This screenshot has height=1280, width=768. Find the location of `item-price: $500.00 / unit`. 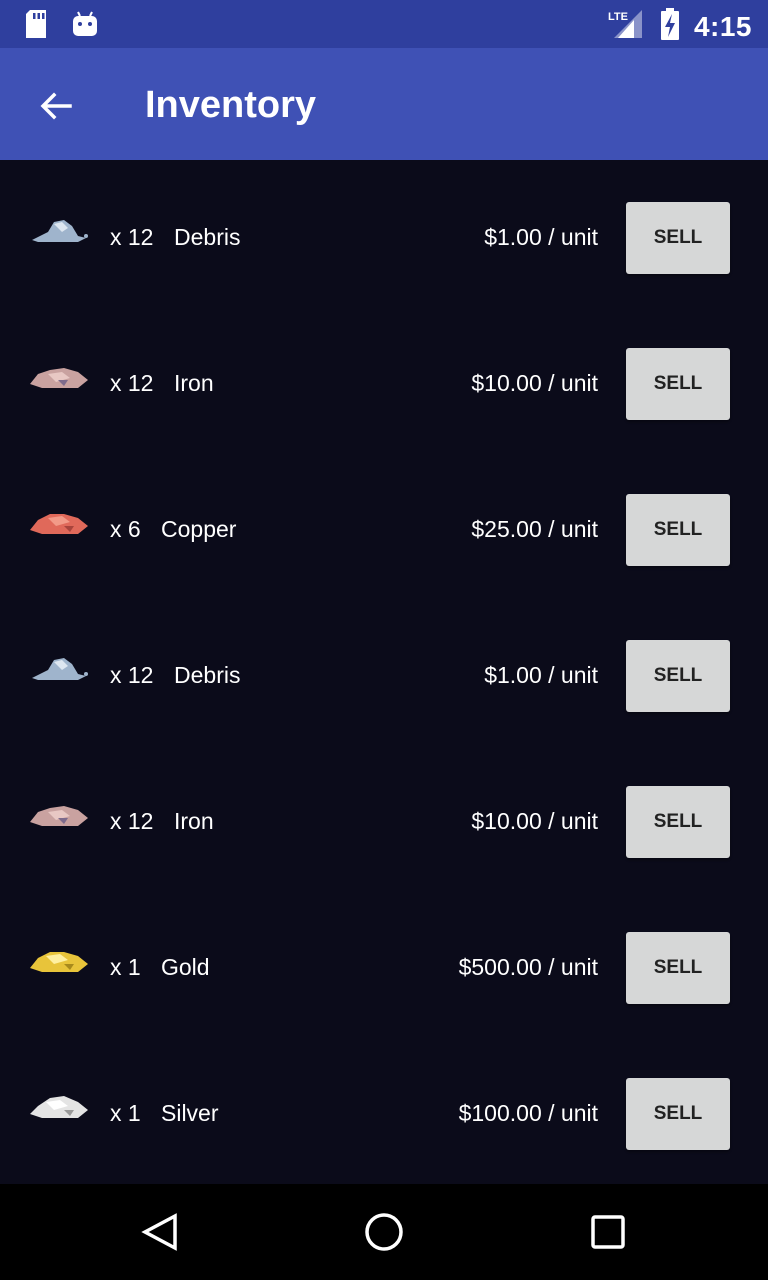

item-price: $500.00 / unit is located at coordinates (528, 967).